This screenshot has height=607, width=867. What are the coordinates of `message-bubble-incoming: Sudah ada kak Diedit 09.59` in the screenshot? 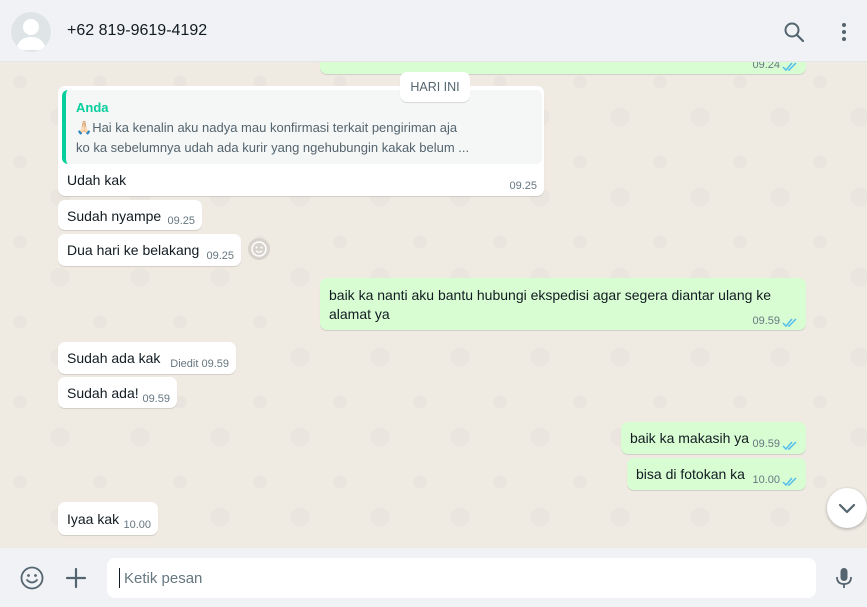 It's located at (147, 358).